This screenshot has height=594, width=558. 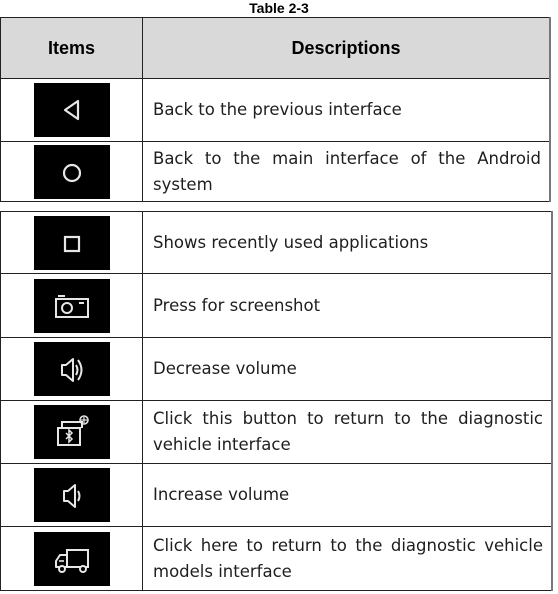 What do you see at coordinates (71, 171) in the screenshot?
I see `home-circle-icon` at bounding box center [71, 171].